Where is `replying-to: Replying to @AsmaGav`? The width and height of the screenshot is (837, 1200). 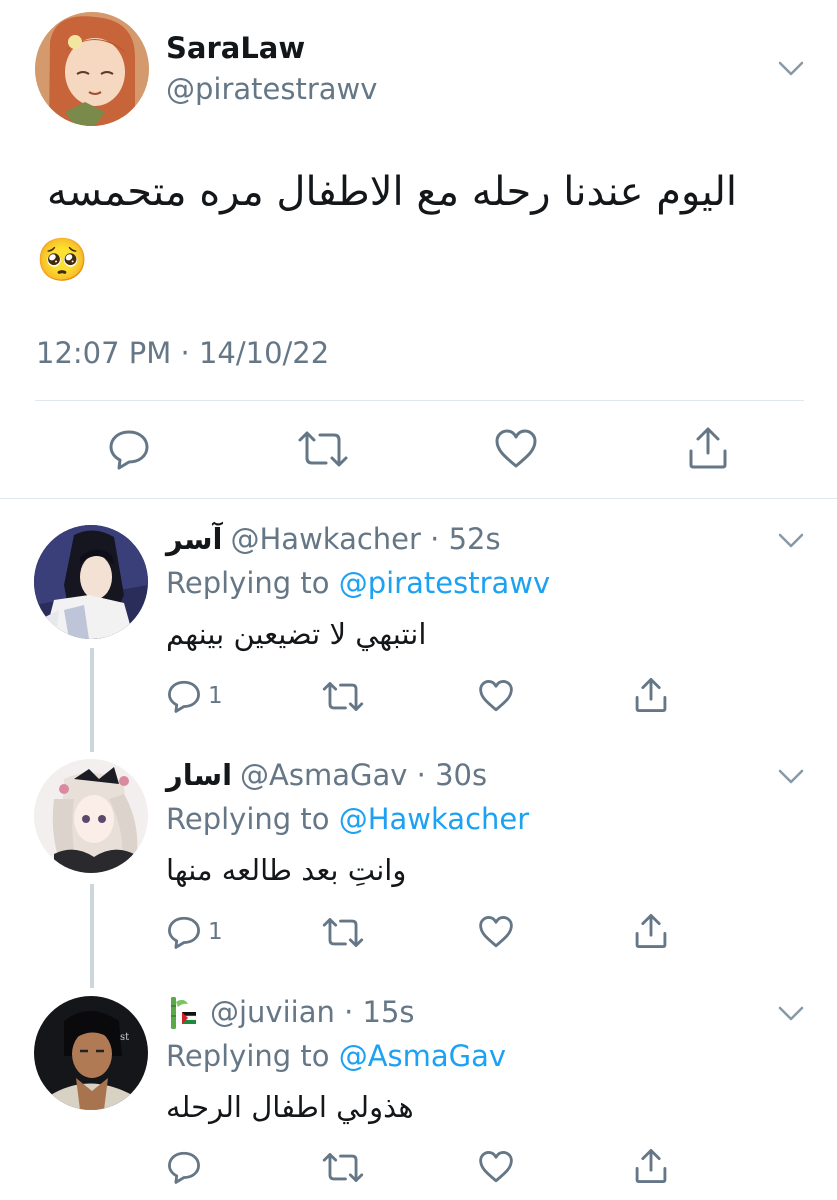
replying-to: Replying to @AsmaGav is located at coordinates (336, 1056).